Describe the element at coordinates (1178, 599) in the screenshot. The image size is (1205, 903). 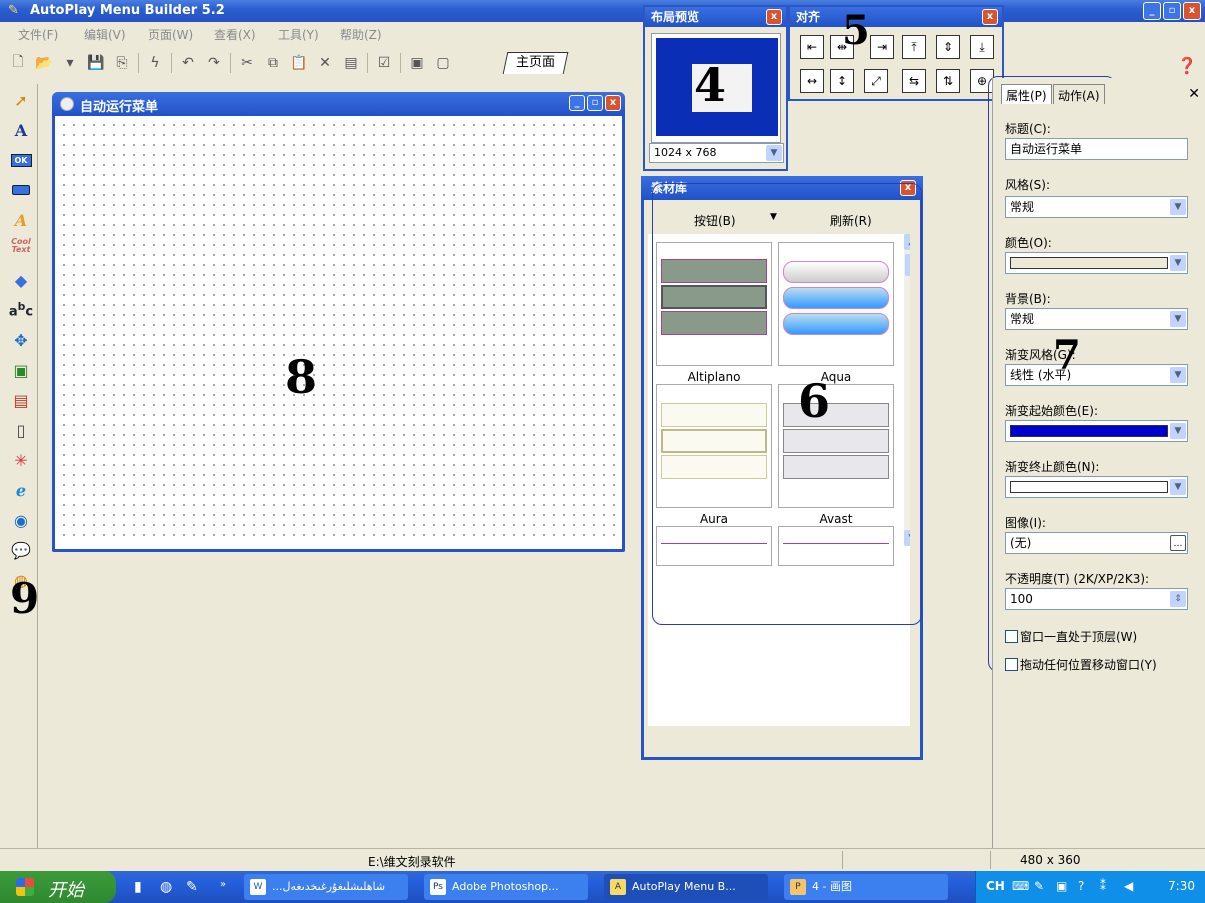
I see `spin-icon: ⇕` at that location.